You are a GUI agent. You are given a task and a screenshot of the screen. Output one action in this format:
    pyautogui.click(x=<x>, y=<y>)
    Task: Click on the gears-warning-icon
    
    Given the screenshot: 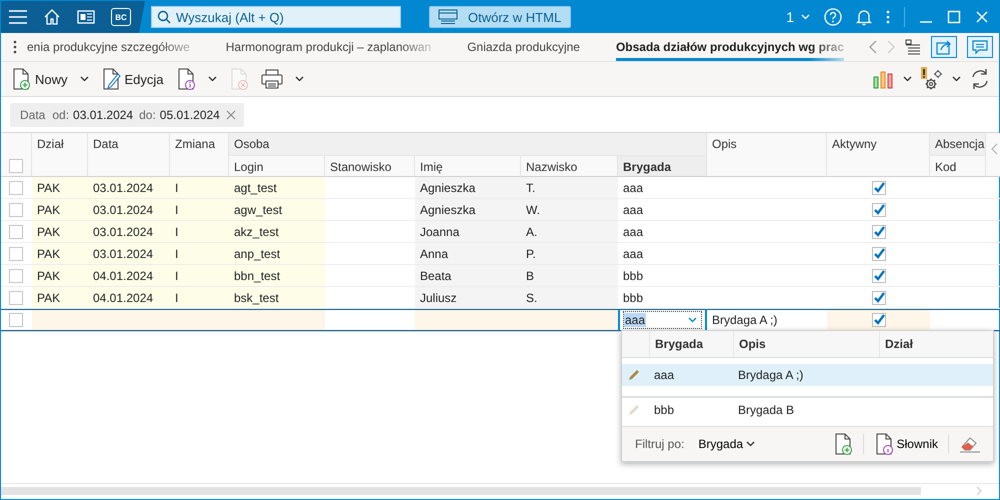 What is the action you would take?
    pyautogui.click(x=932, y=79)
    